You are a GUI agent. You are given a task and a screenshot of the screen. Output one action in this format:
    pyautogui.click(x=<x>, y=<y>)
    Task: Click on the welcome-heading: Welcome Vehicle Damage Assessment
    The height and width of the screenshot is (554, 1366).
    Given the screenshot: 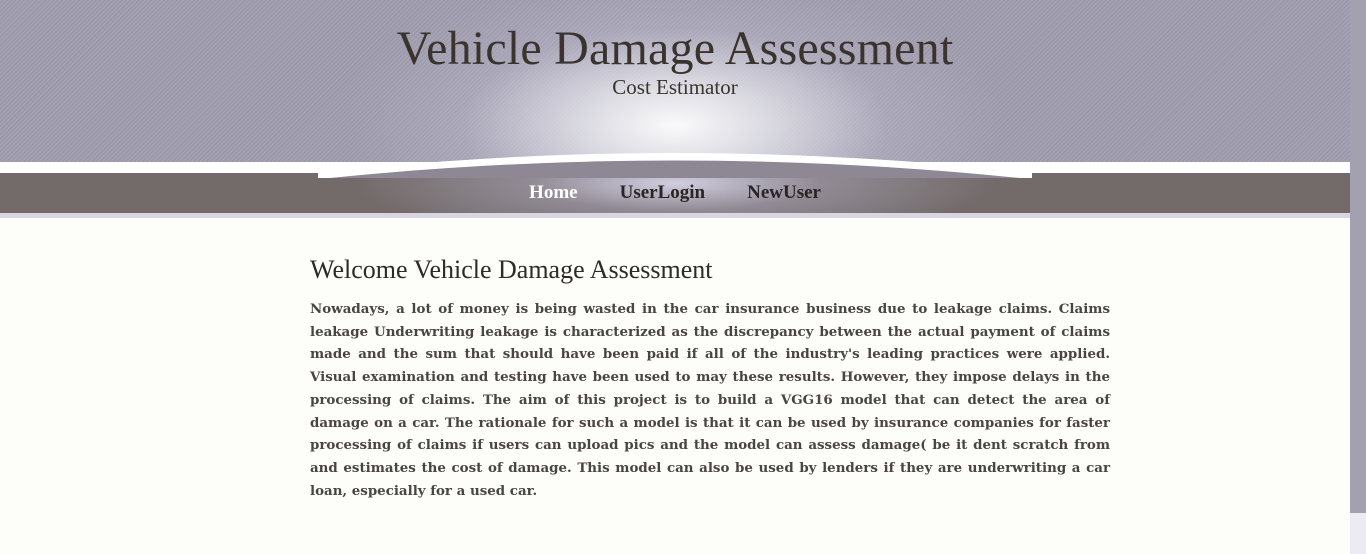 What is the action you would take?
    pyautogui.click(x=511, y=269)
    